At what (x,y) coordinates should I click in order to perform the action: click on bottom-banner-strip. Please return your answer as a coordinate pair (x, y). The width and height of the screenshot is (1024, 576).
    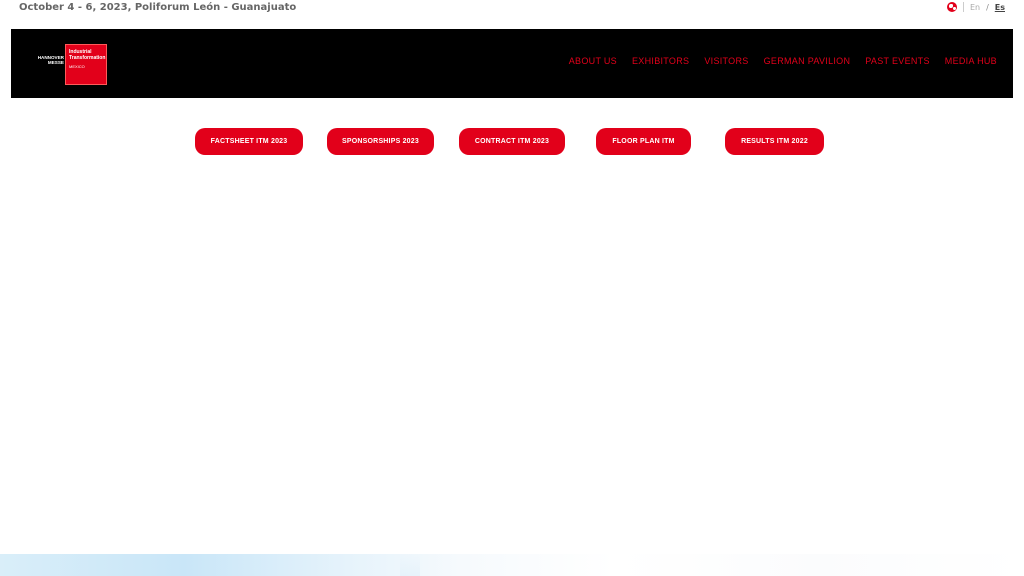
    Looking at the image, I should click on (512, 565).